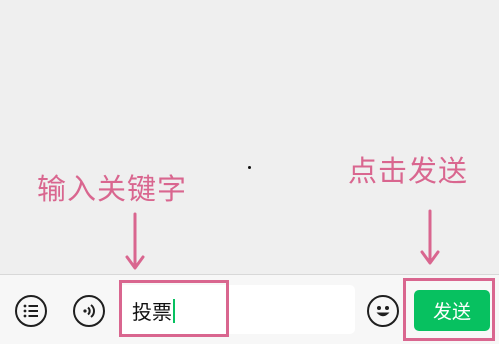  Describe the element at coordinates (383, 311) in the screenshot. I see `emoji-icon` at that location.